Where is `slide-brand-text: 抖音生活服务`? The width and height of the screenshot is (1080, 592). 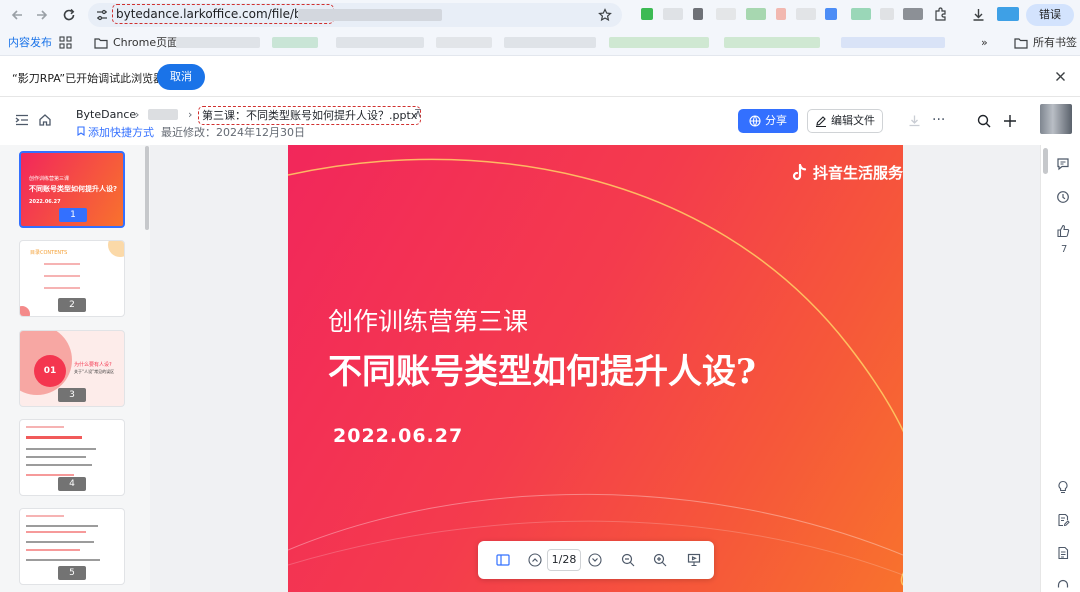 slide-brand-text: 抖音生活服务 is located at coordinates (858, 173).